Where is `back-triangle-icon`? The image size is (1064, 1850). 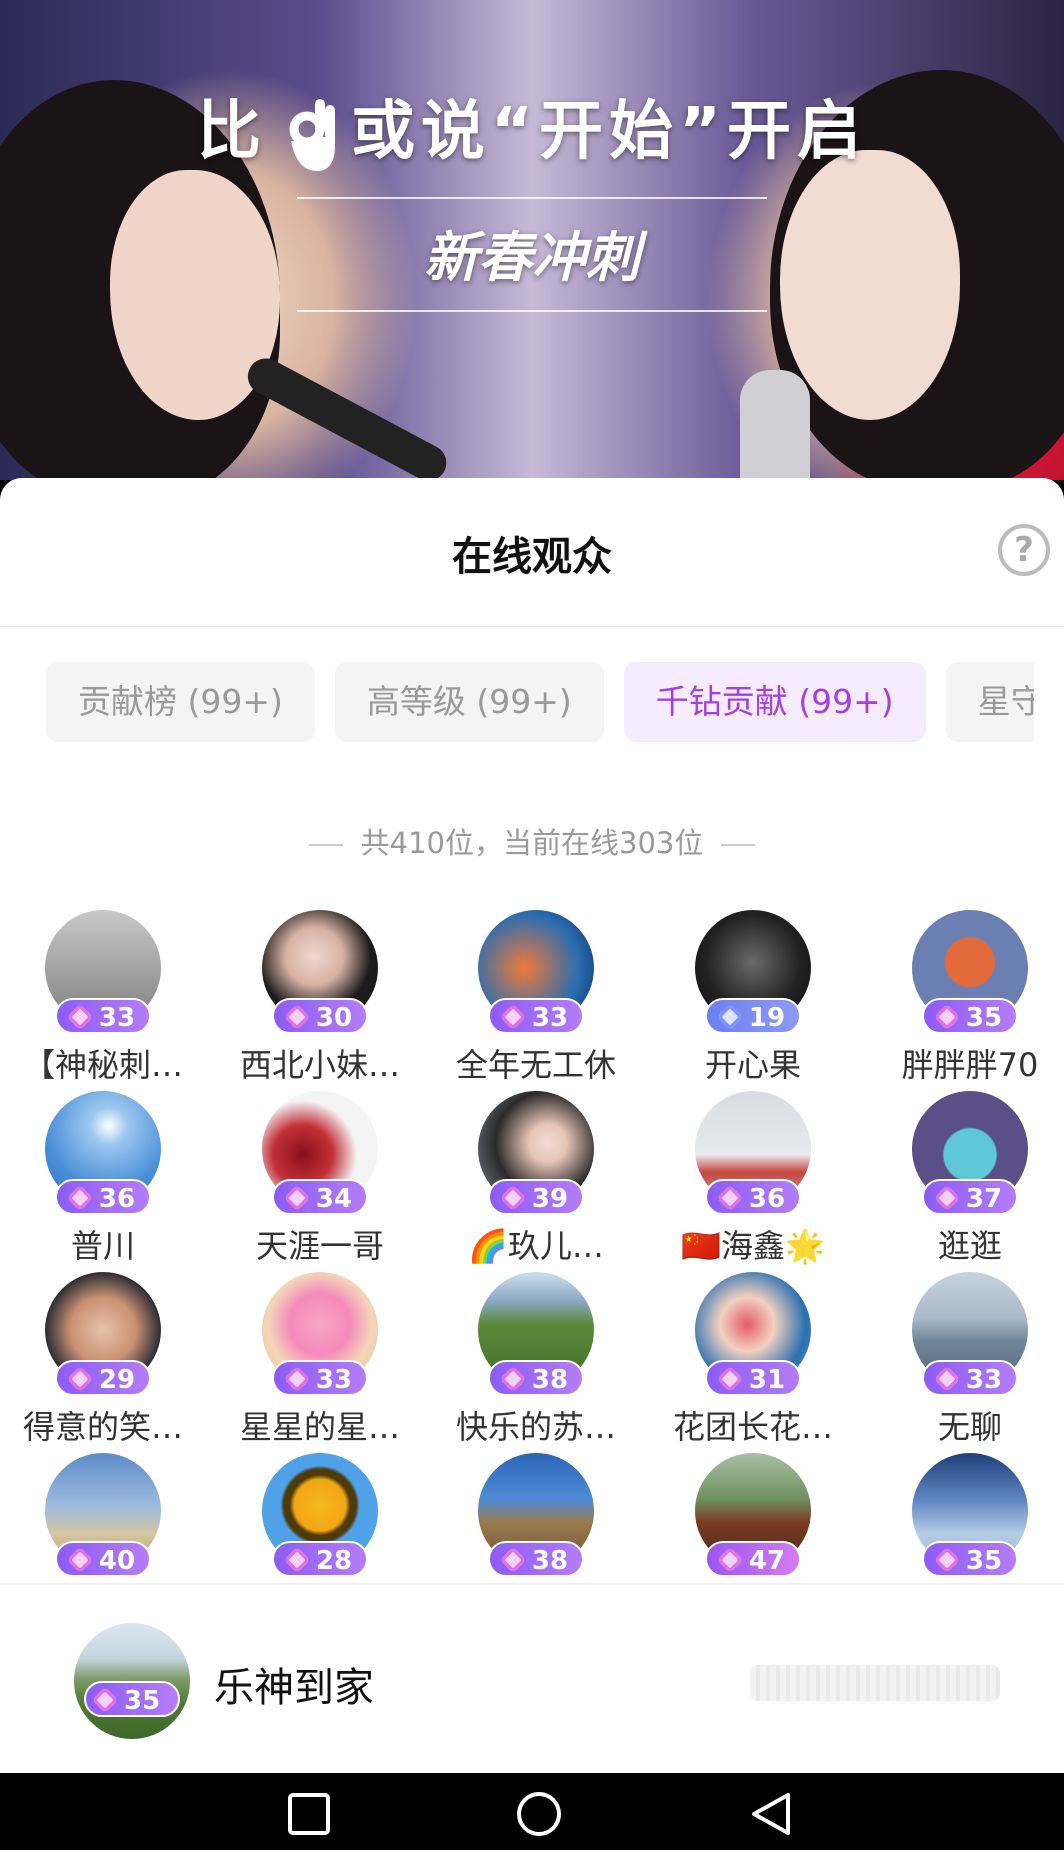 back-triangle-icon is located at coordinates (771, 1814).